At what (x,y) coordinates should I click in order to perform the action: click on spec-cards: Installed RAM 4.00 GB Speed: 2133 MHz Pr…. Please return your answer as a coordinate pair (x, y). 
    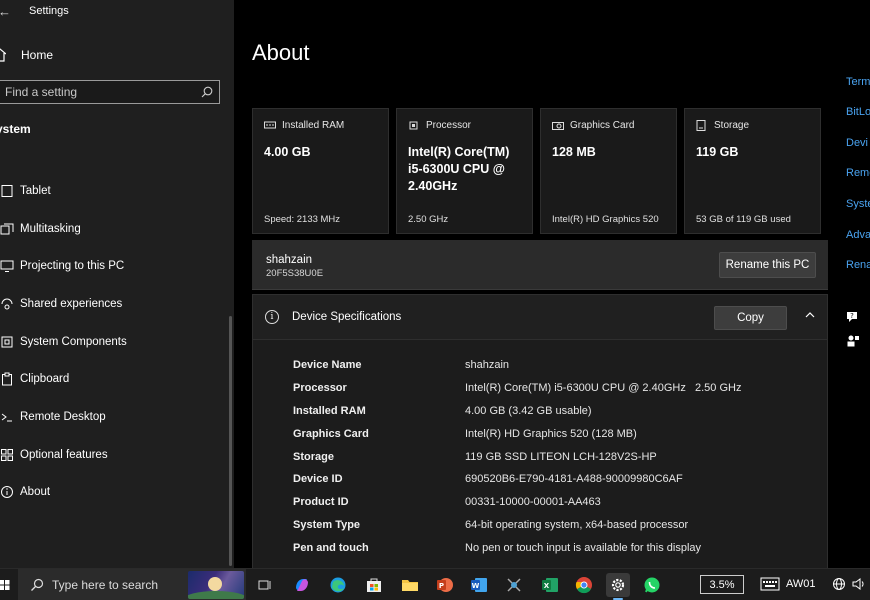
    Looking at the image, I should click on (536, 171).